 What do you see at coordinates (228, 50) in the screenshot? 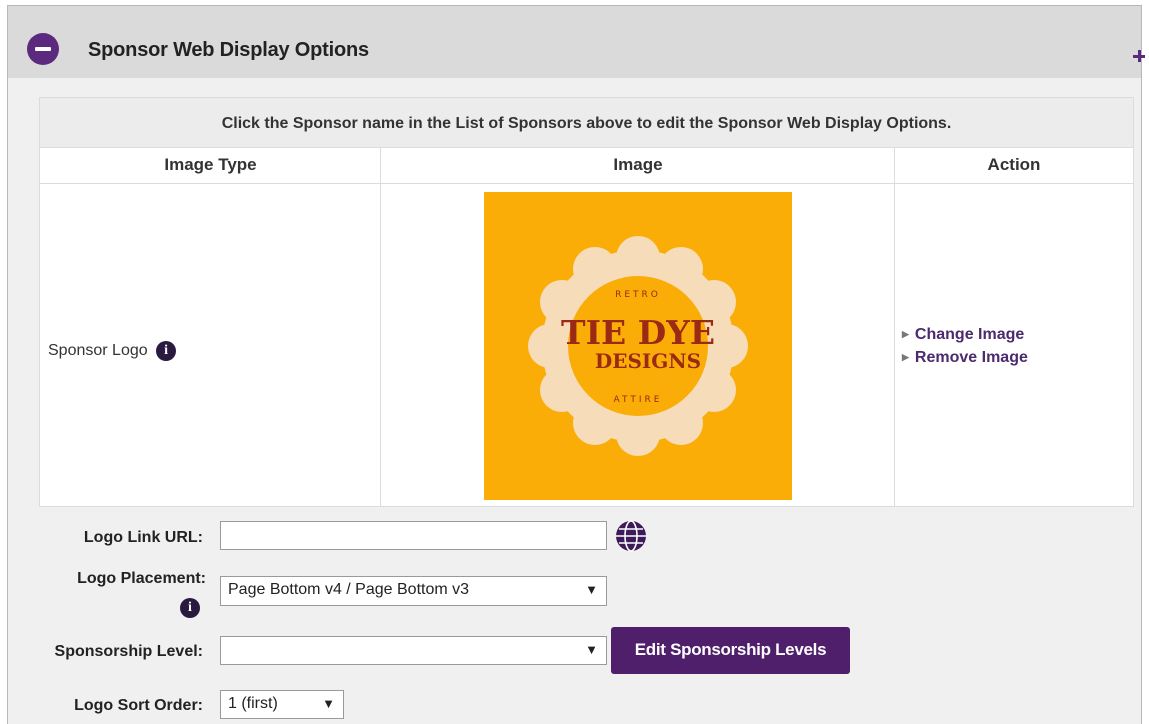
I see `panel-title: Sponsor Web Display Options` at bounding box center [228, 50].